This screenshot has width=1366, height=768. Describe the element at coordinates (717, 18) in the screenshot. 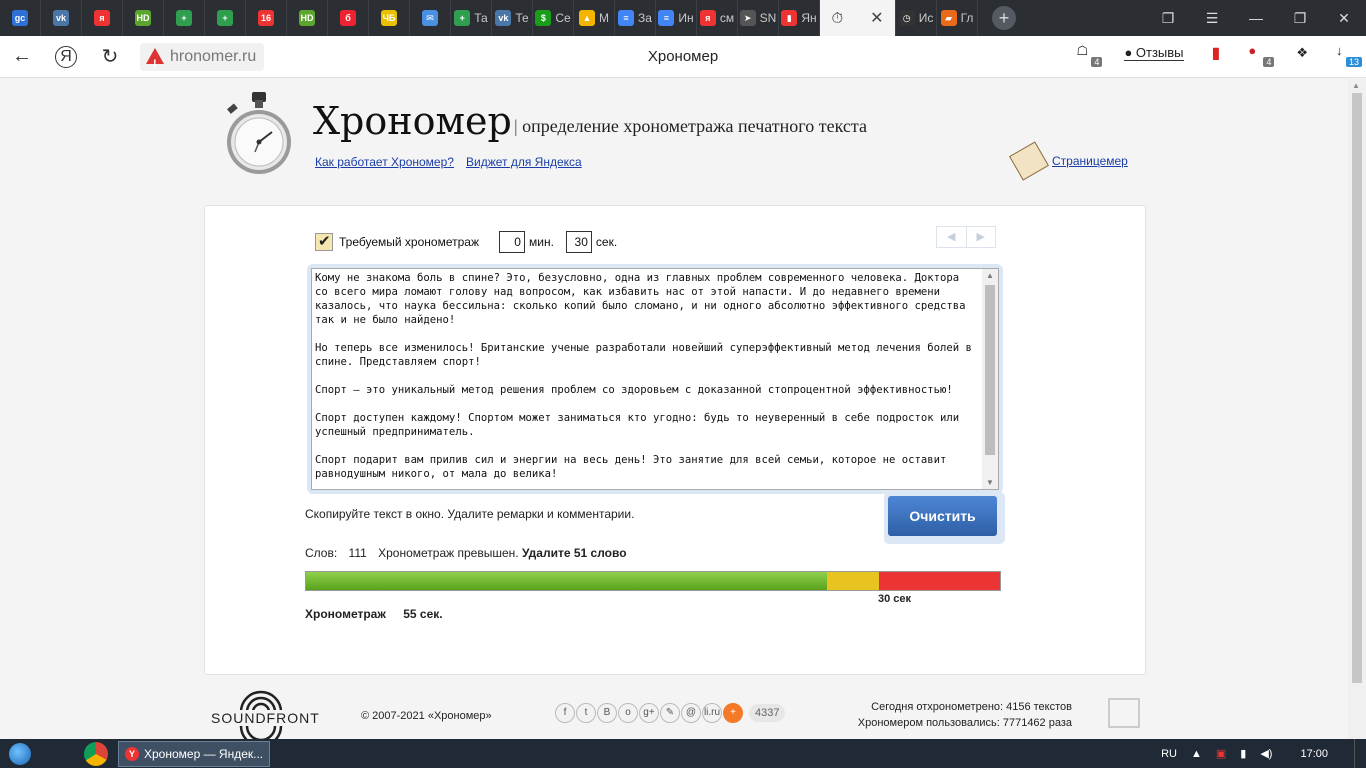

I see `browser-tab: я см` at that location.